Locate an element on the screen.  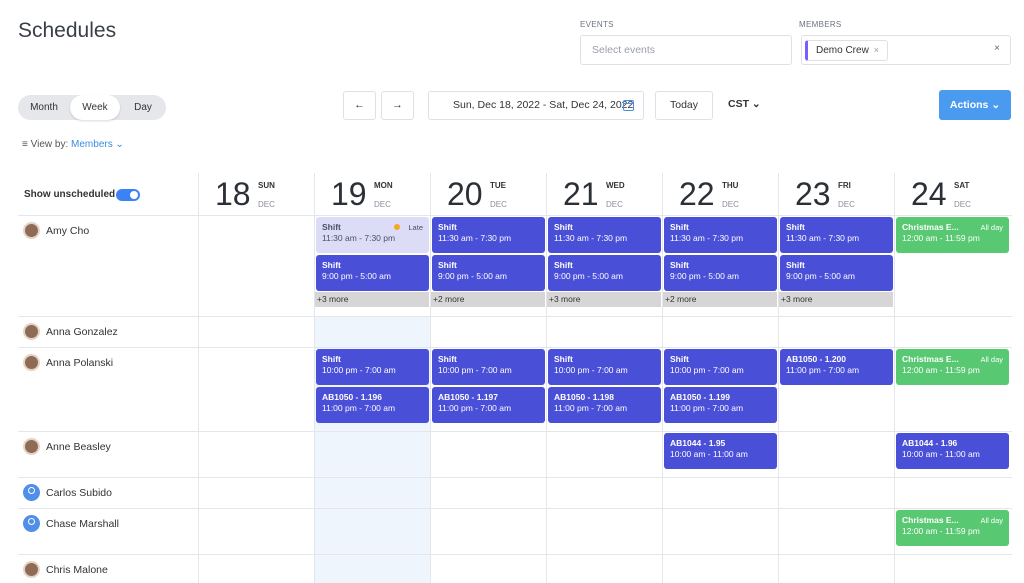
event-card: AB1050 - 1.198 11:00 pm - 7:00 am is located at coordinates (604, 405).